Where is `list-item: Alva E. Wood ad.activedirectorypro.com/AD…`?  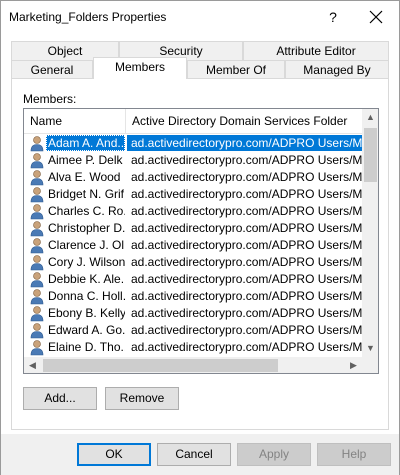 list-item: Alva E. Wood ad.activedirectorypro.com/AD… is located at coordinates (193, 177).